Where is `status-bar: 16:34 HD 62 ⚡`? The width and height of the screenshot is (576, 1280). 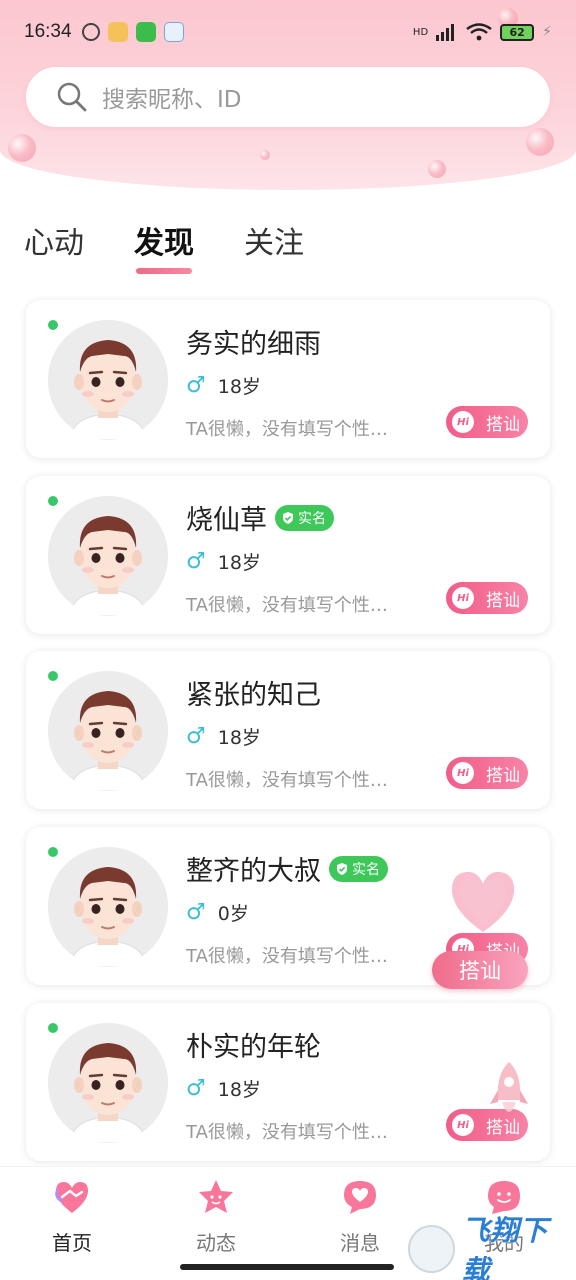
status-bar: 16:34 HD 62 ⚡ is located at coordinates (288, 32).